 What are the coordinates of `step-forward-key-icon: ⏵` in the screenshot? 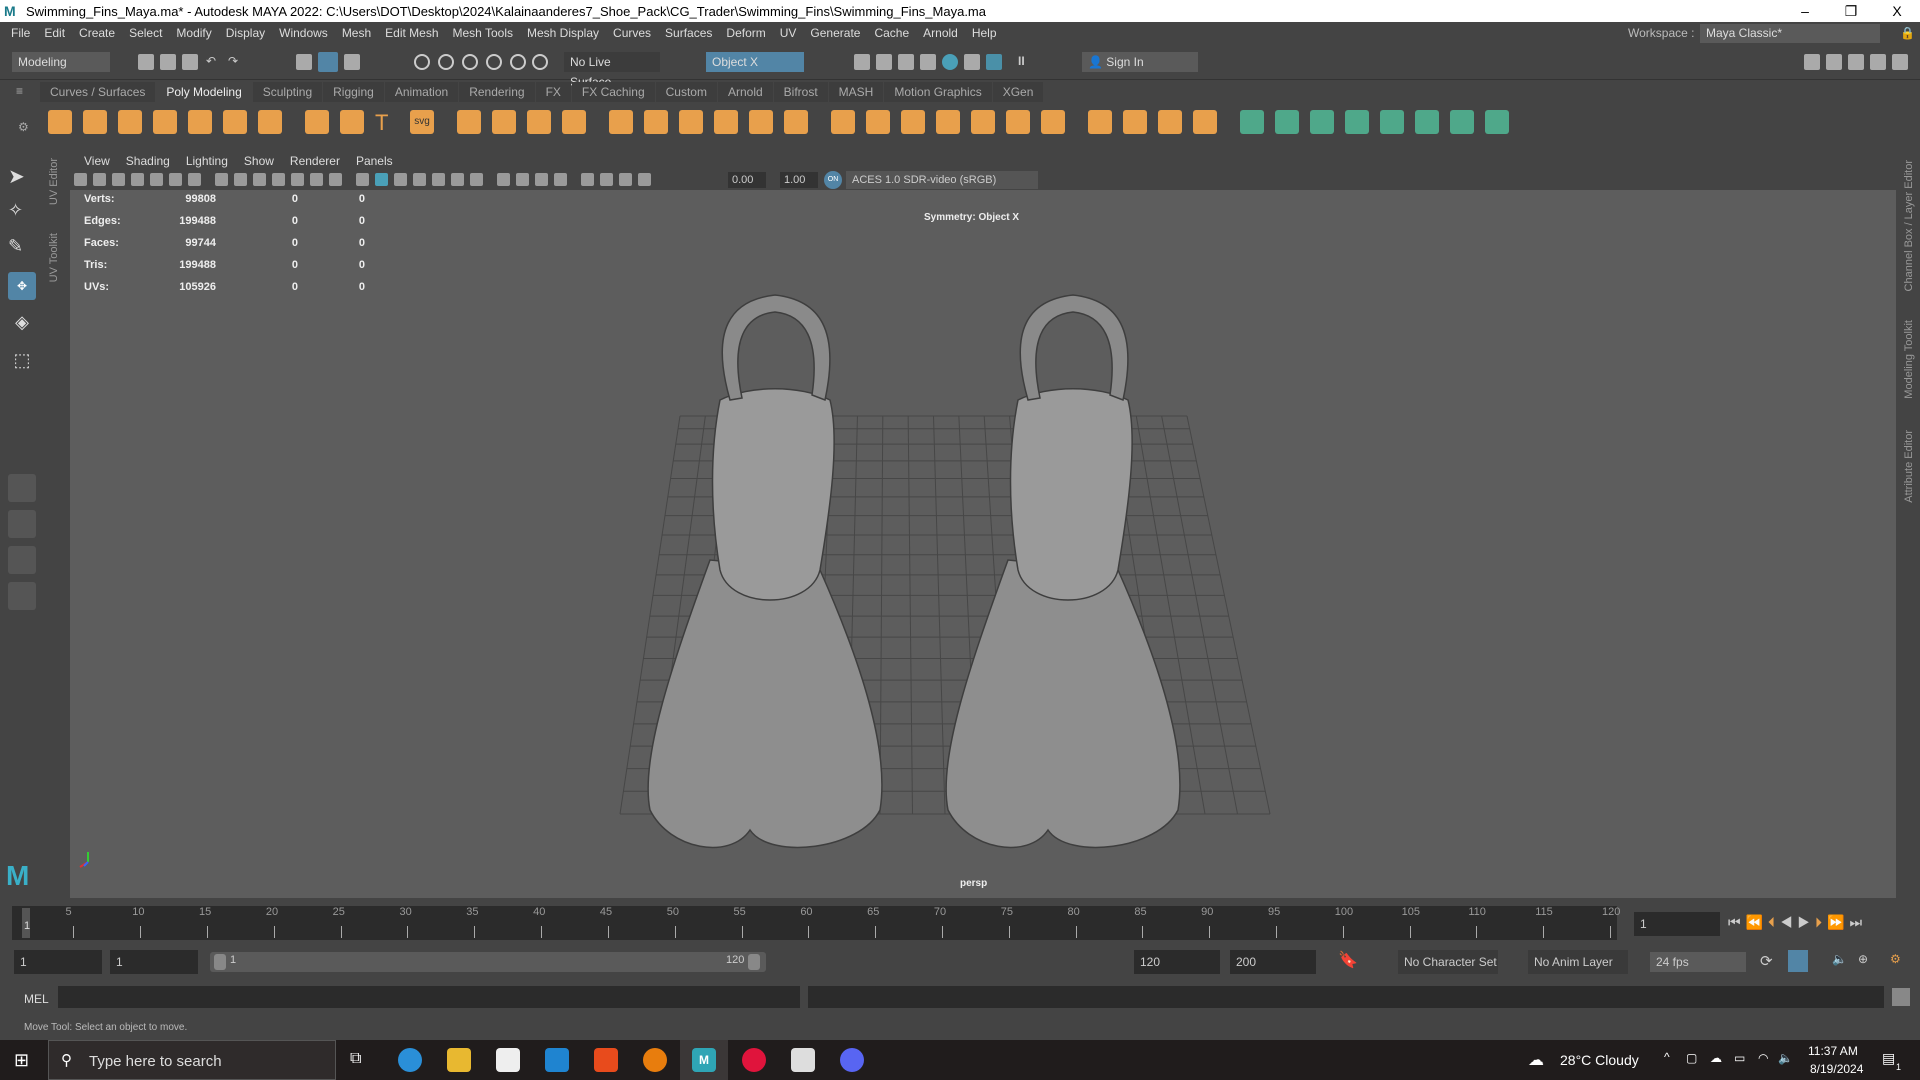 It's located at (1821, 922).